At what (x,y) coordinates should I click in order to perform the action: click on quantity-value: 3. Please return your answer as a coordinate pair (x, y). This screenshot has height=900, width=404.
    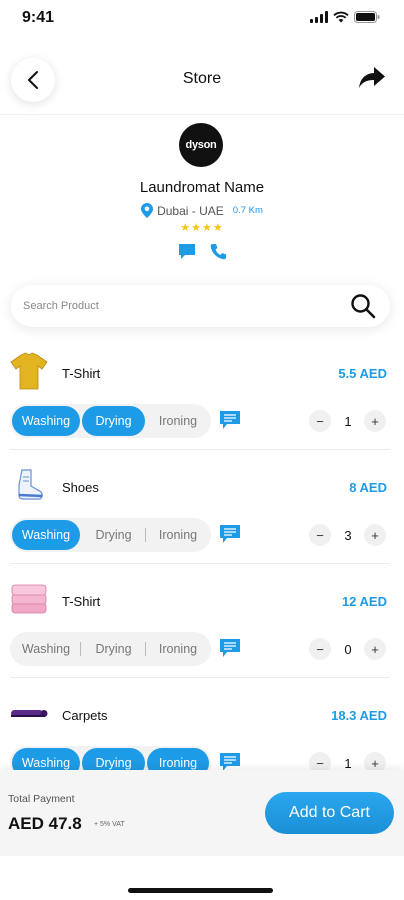
    Looking at the image, I should click on (348, 535).